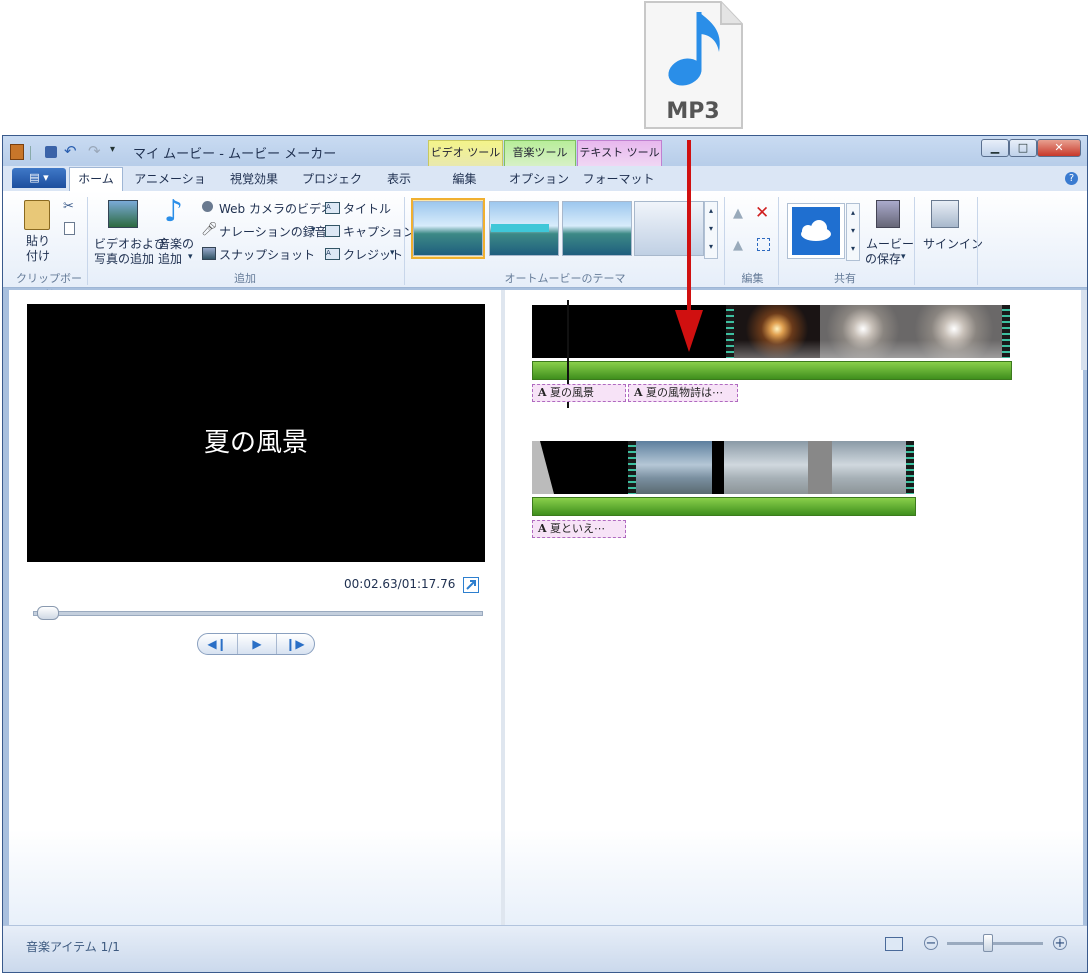 The height and width of the screenshot is (975, 1091). What do you see at coordinates (295, 644) in the screenshot?
I see `next-frame-icon: ❙▶` at bounding box center [295, 644].